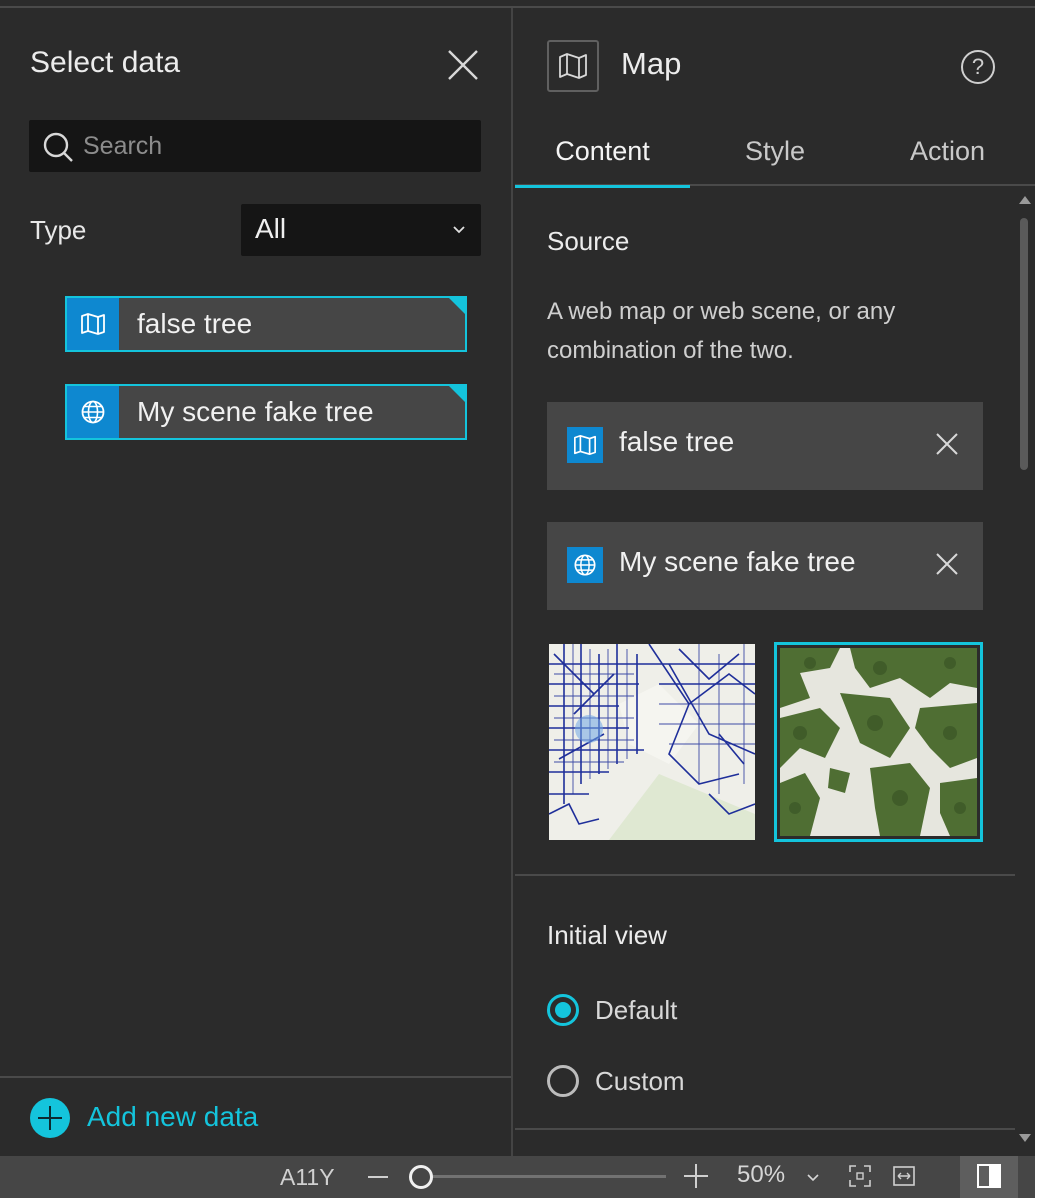 The width and height of the screenshot is (1040, 1198). I want to click on add-new-data-label: Add new data, so click(173, 1116).